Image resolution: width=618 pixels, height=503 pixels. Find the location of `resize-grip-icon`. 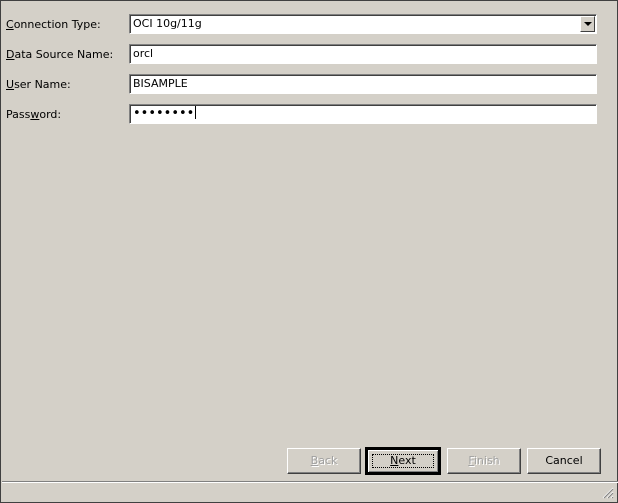

resize-grip-icon is located at coordinates (608, 493).